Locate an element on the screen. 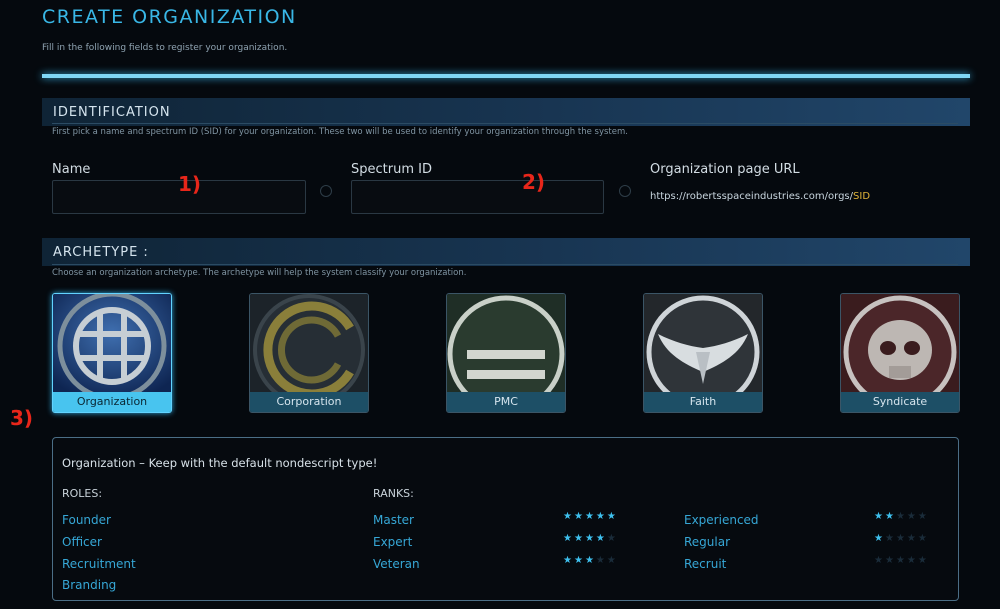 The image size is (1000, 609). archetype-tile-pmc: PMC is located at coordinates (506, 353).